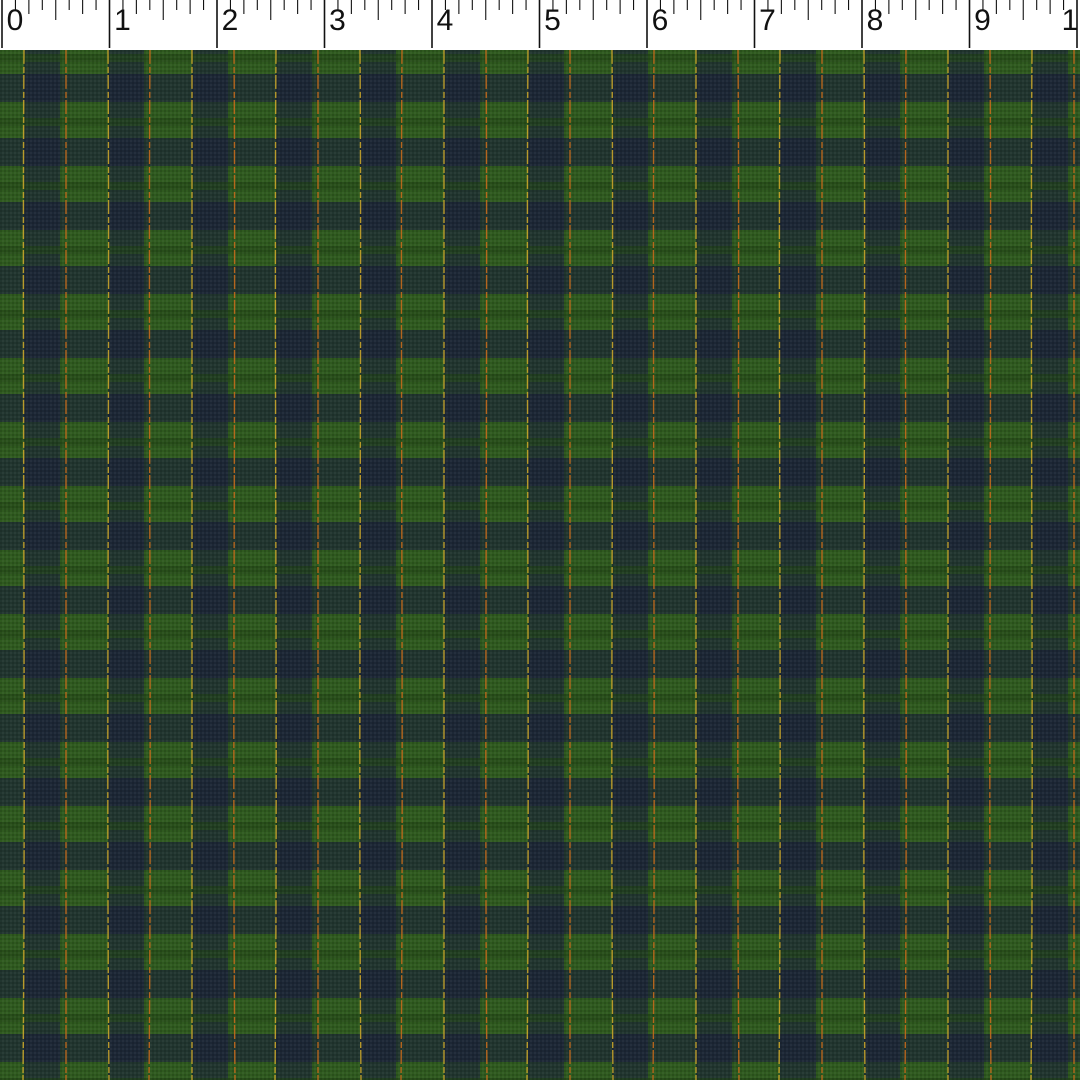 Image resolution: width=1080 pixels, height=1080 pixels. What do you see at coordinates (552, 20) in the screenshot?
I see `ruler-label: 5` at bounding box center [552, 20].